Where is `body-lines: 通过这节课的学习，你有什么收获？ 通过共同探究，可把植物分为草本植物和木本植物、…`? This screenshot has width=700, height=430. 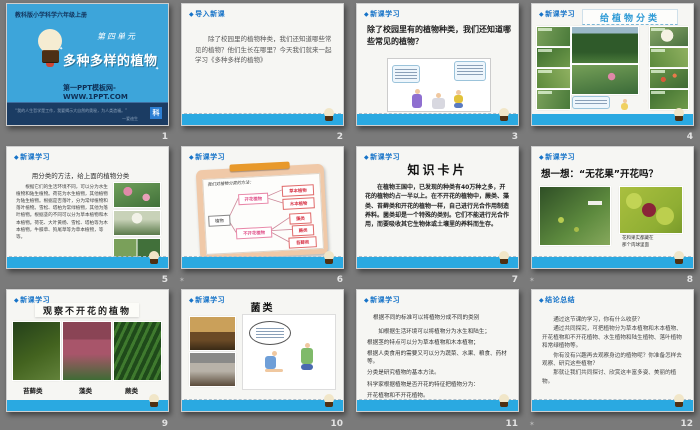 body-lines: 通过这节课的学习，你有什么收获？ 通过共同探究，可把植物分为草本植物和木本植物、… is located at coordinates (613, 351).